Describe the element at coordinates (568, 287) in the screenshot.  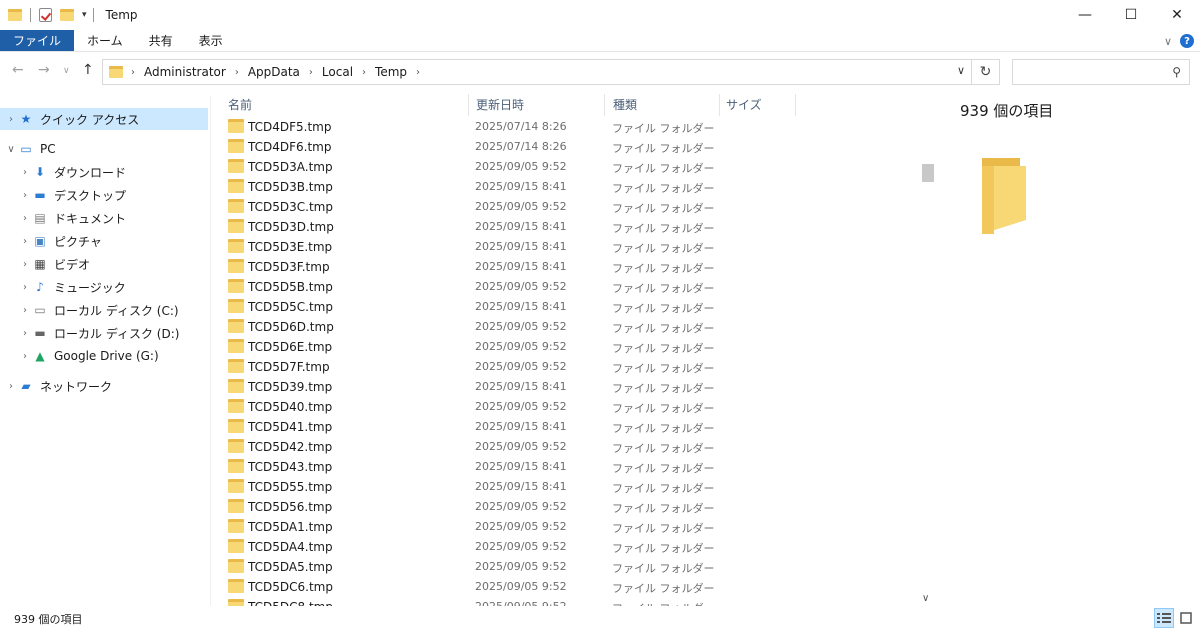
I see `file-row: TCD5D5B.tmp 2025/09/05 9:52 ファイル フォルダー` at that location.